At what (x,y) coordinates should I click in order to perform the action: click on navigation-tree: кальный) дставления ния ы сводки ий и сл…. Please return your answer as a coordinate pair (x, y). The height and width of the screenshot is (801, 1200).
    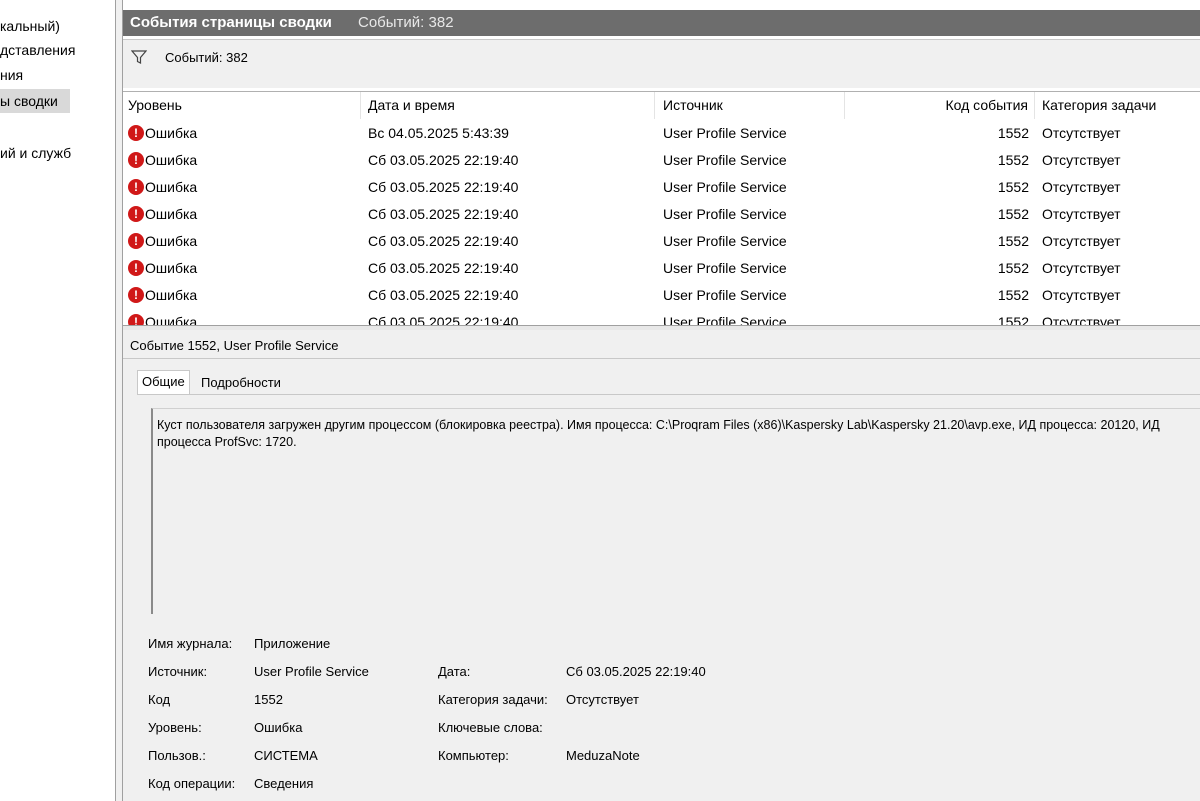
    Looking at the image, I should click on (58, 400).